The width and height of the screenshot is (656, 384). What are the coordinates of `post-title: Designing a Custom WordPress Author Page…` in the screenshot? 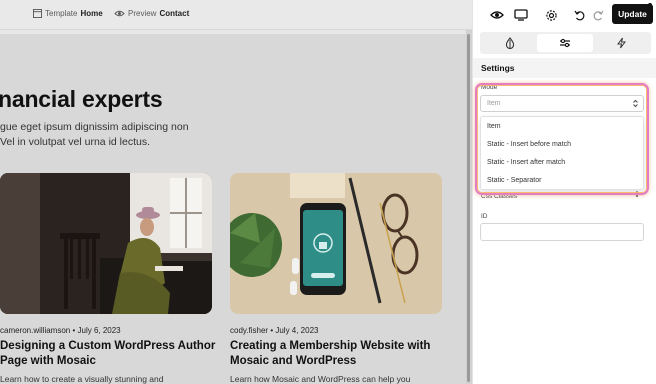 It's located at (107, 354).